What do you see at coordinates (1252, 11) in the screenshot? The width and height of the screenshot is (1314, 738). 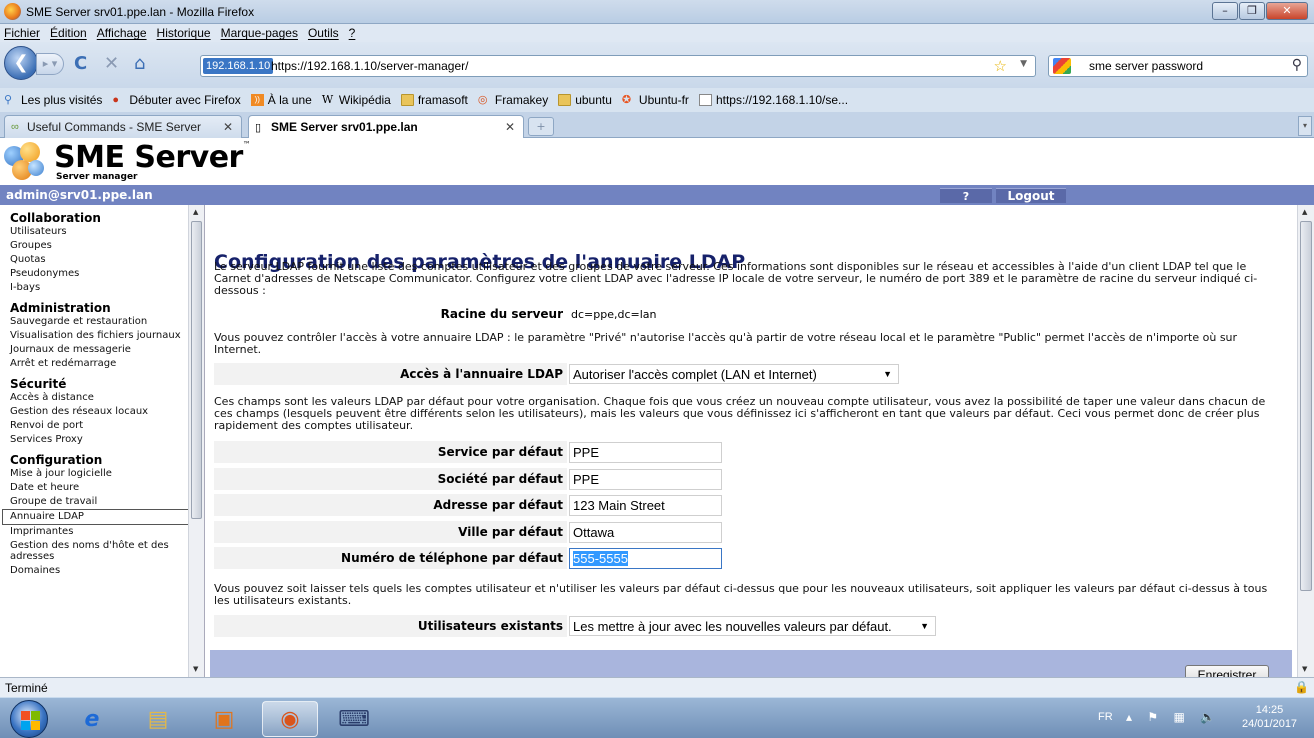 I see `maximize-button: ❐` at bounding box center [1252, 11].